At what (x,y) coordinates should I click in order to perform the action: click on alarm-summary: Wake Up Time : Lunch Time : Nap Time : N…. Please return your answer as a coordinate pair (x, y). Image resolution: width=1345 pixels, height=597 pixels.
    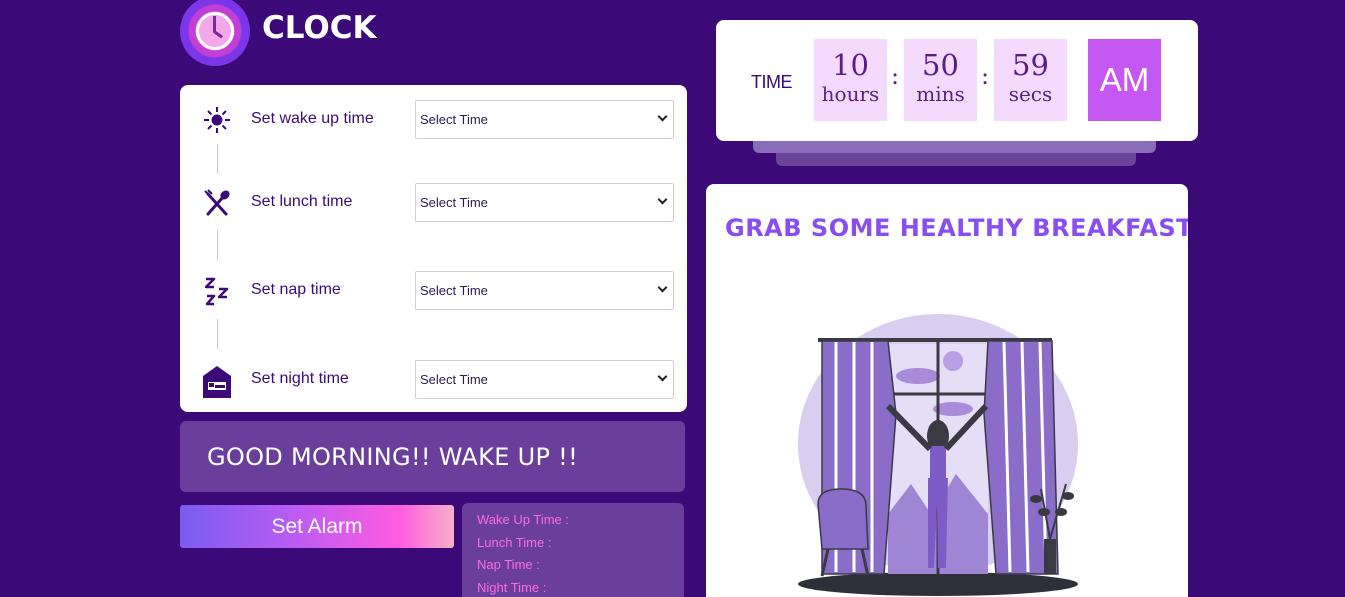
    Looking at the image, I should click on (573, 550).